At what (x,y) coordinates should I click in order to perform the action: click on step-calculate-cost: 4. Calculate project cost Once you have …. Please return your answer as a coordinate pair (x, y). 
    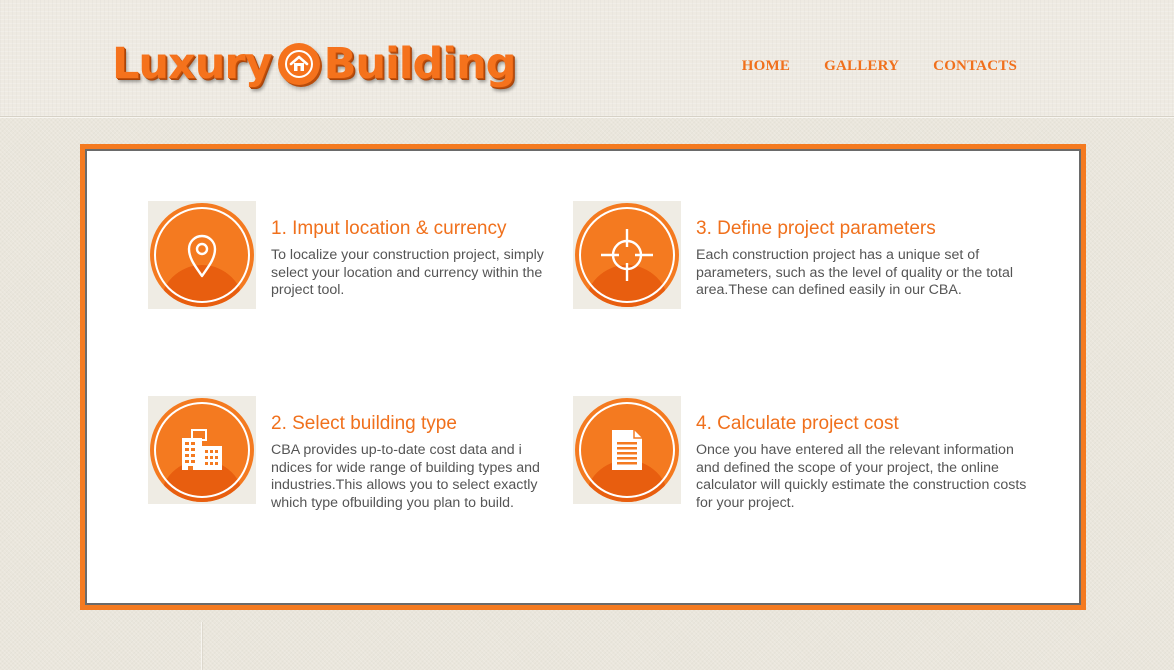
    Looking at the image, I should click on (799, 453).